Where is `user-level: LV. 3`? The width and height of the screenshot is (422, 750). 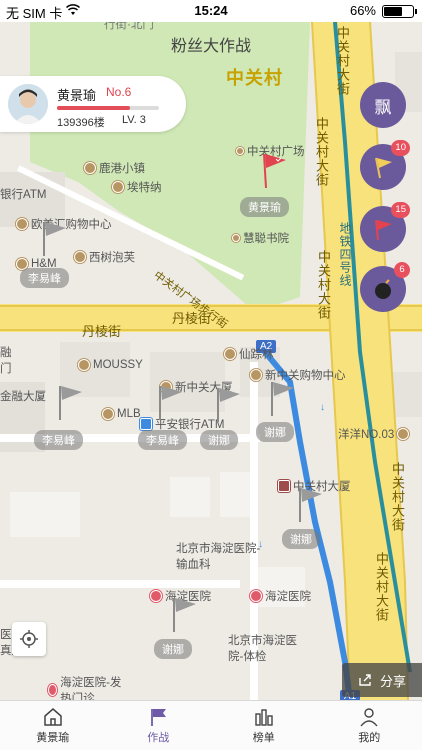
user-level: LV. 3 is located at coordinates (134, 120).